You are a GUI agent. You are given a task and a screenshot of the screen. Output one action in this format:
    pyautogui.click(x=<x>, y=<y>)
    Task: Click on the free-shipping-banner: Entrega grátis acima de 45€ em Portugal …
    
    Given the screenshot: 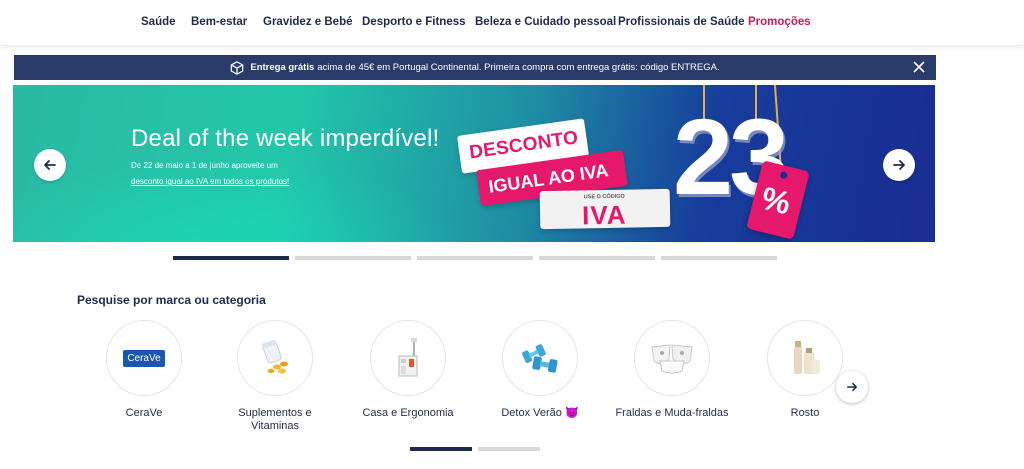 What is the action you would take?
    pyautogui.click(x=475, y=67)
    